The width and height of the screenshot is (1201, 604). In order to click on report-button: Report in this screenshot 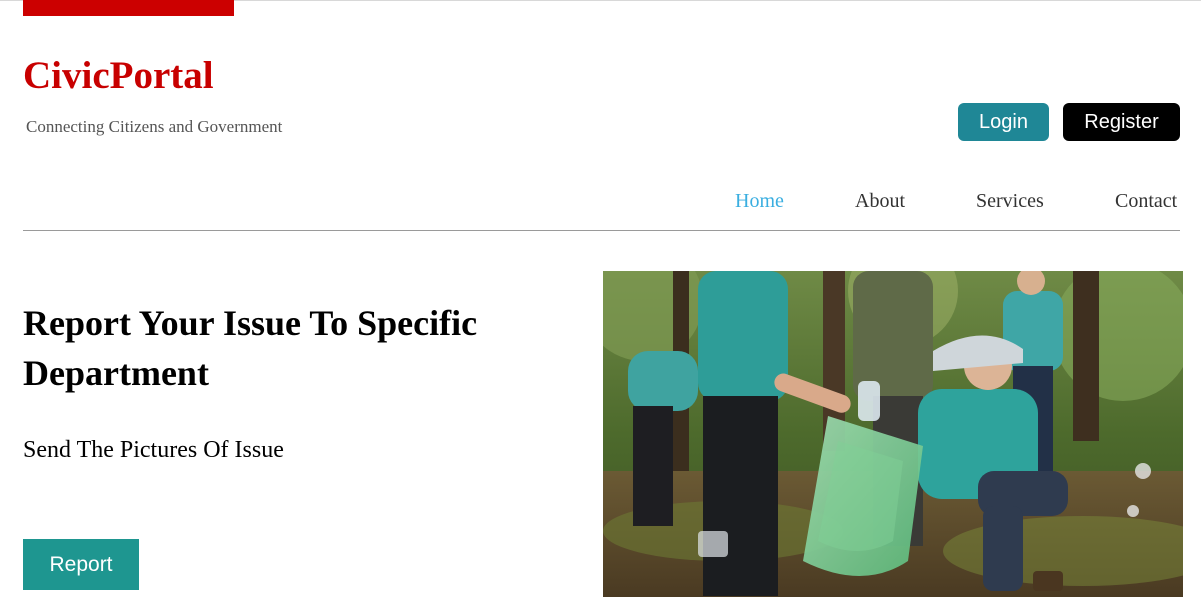, I will do `click(81, 564)`.